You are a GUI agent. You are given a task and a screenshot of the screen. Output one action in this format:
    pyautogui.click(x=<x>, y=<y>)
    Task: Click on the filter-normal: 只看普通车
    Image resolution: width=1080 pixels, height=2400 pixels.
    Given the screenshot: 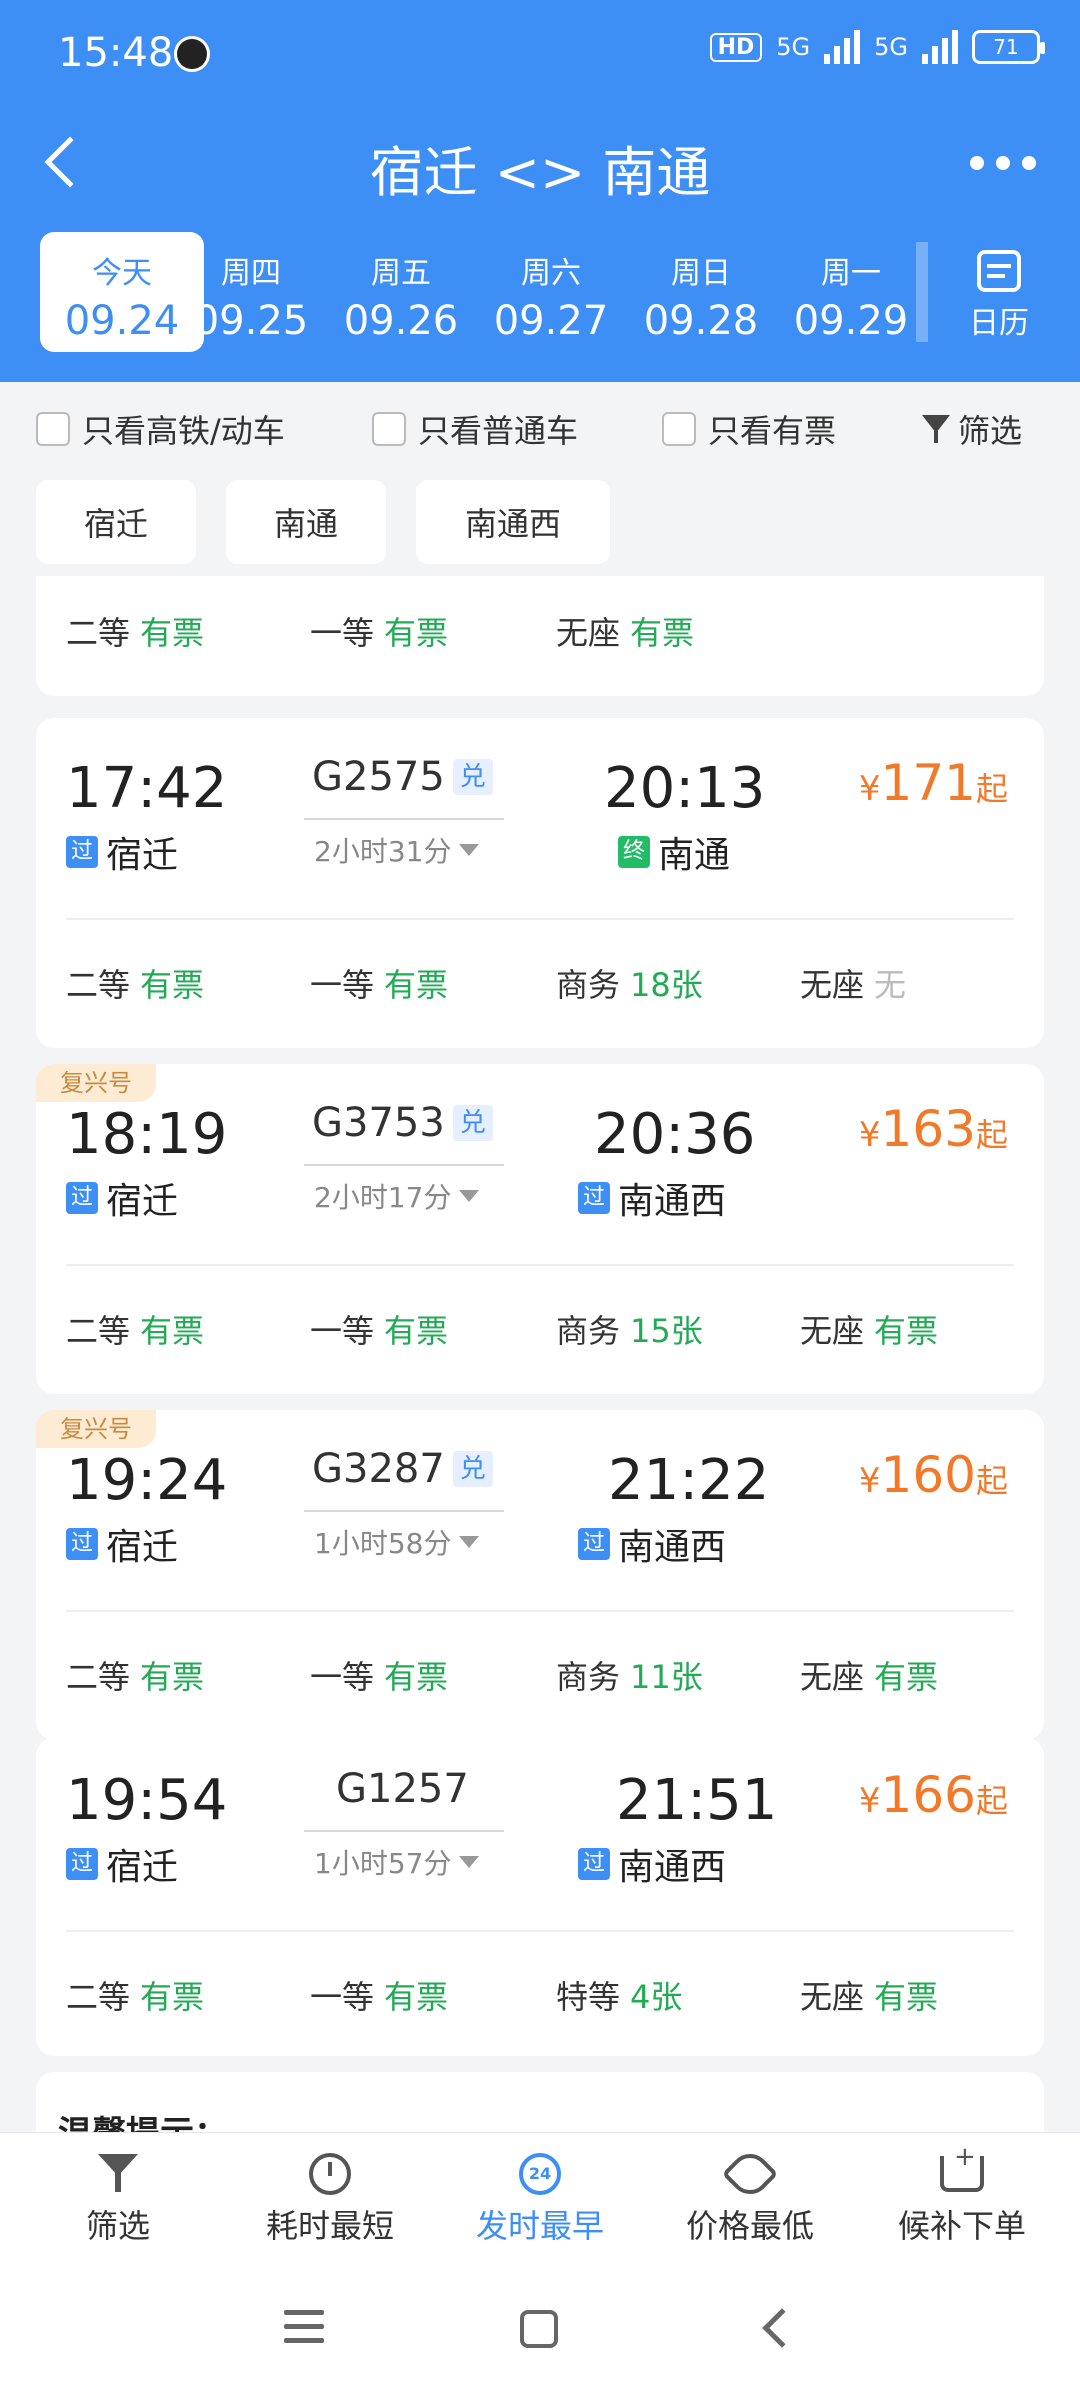 What is the action you would take?
    pyautogui.click(x=475, y=429)
    